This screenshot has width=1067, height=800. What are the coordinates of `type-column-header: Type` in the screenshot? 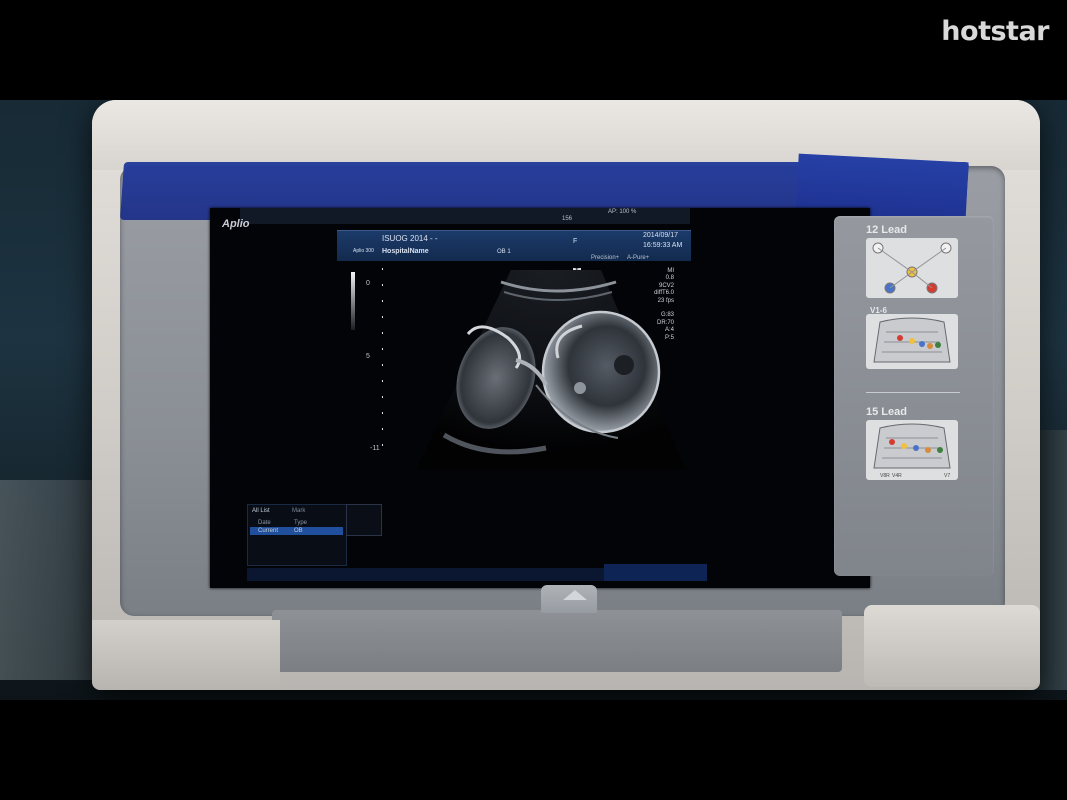 It's located at (300, 523).